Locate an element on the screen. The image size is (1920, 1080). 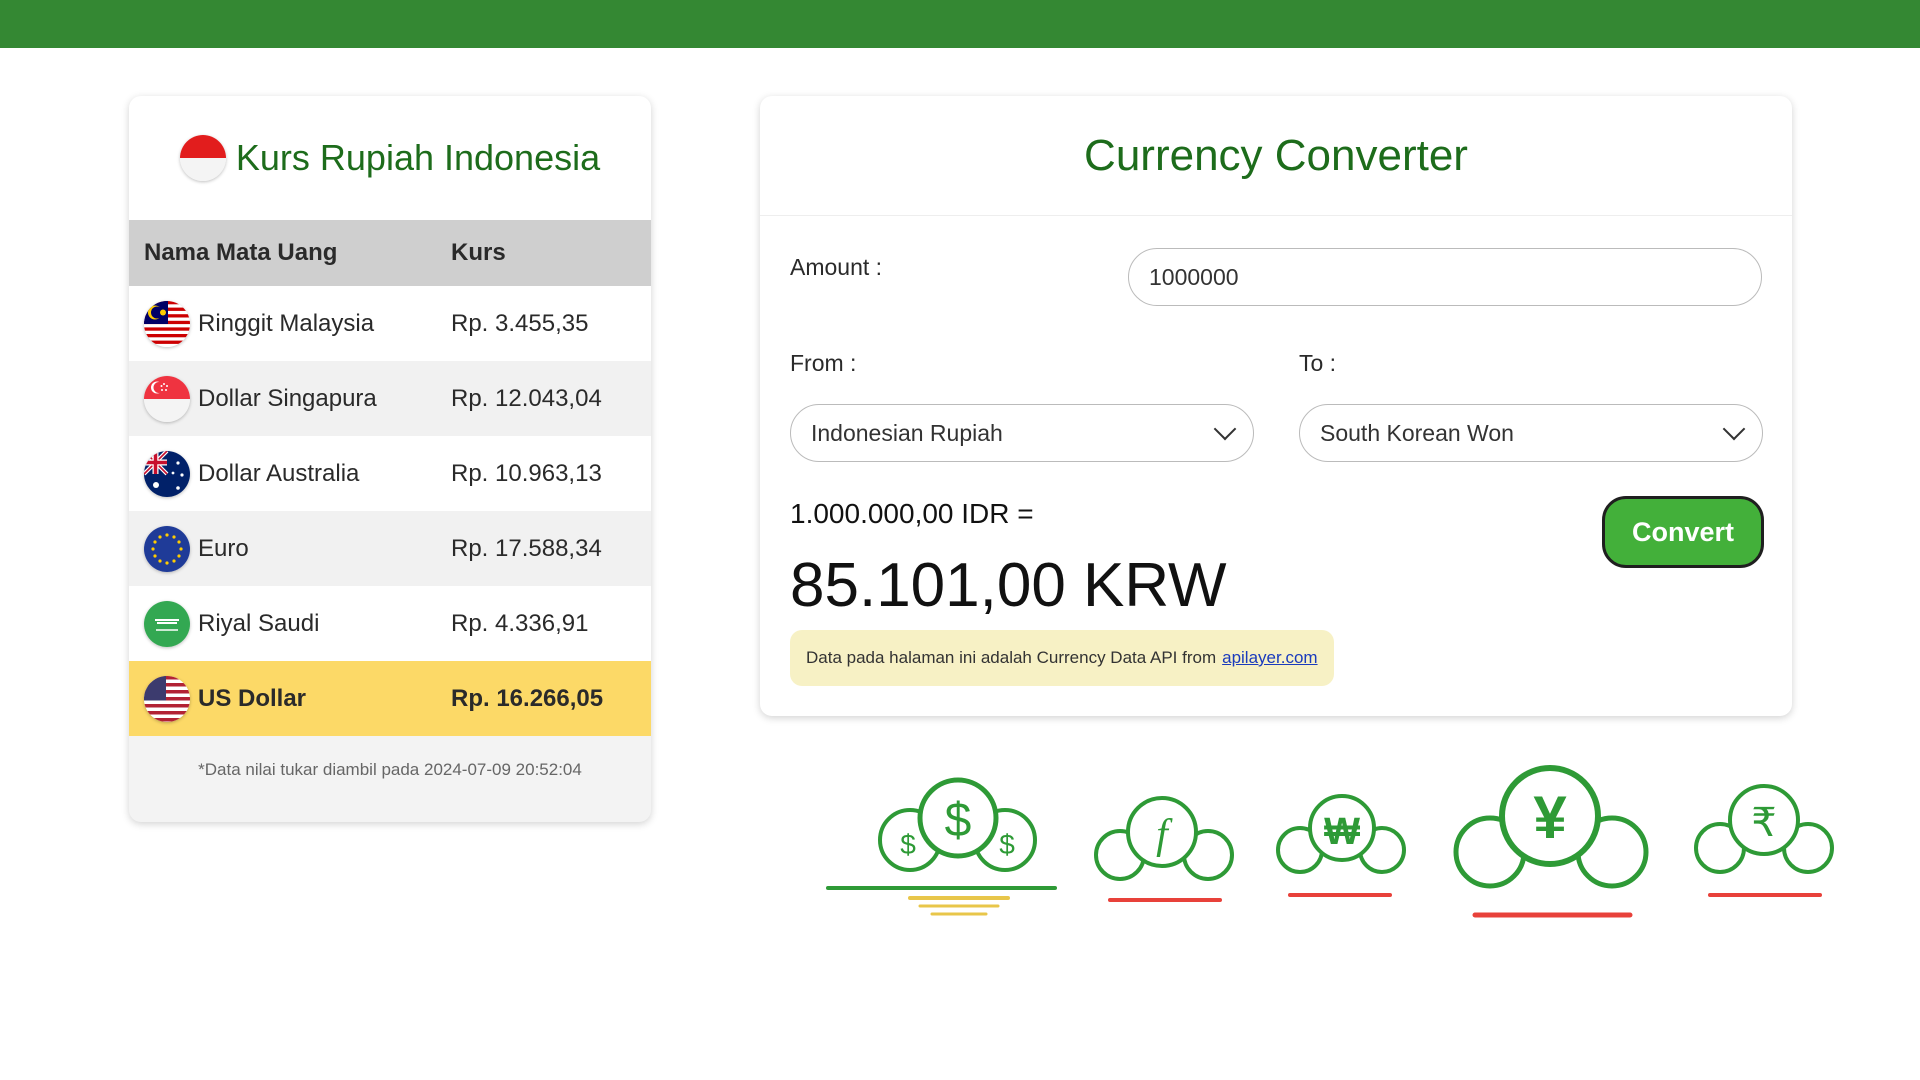
top-bar is located at coordinates (960, 24).